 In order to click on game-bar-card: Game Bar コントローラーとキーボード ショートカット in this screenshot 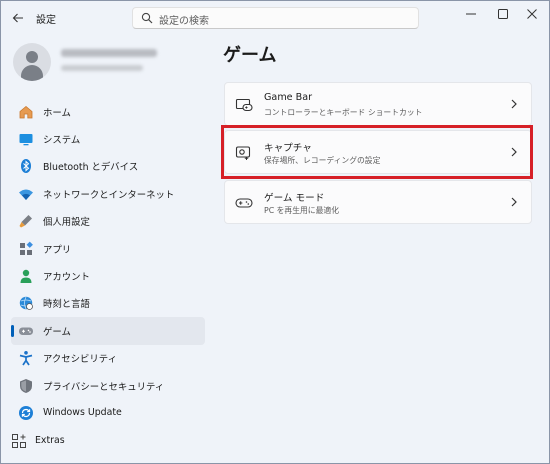, I will do `click(378, 104)`.